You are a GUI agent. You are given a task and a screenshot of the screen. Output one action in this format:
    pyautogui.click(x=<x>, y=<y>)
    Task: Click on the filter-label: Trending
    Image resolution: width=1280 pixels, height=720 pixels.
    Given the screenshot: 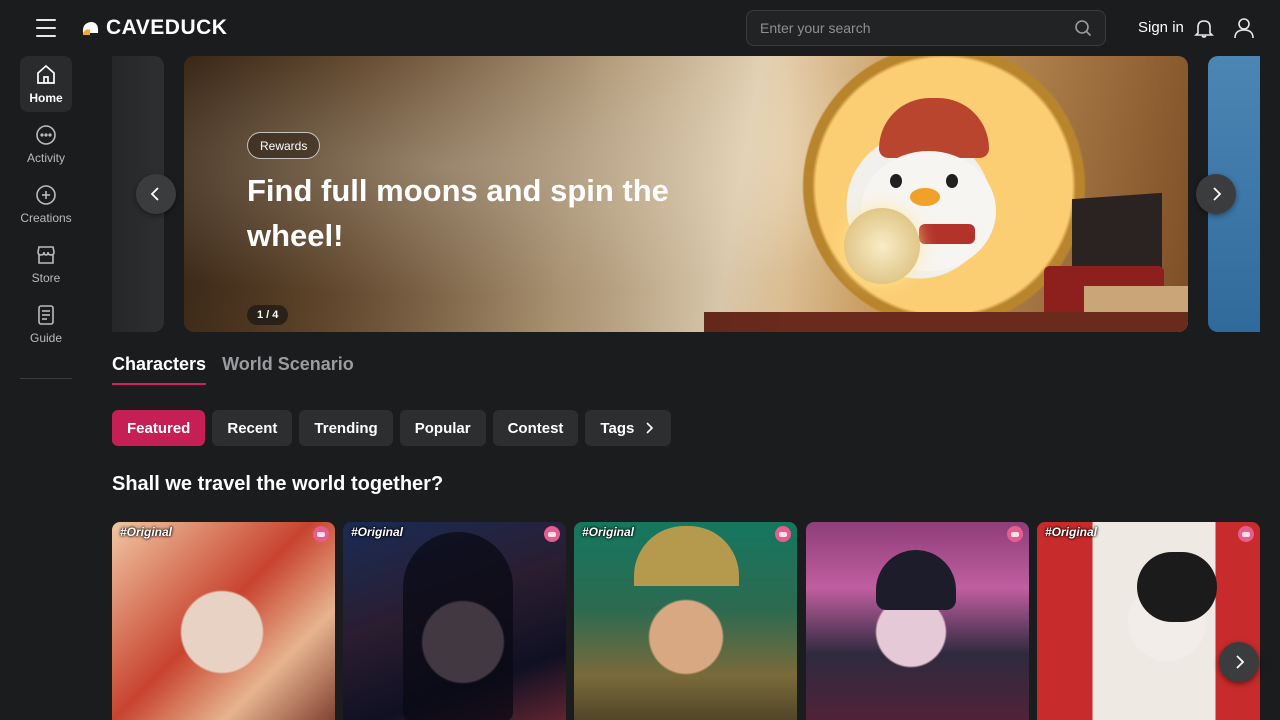 What is the action you would take?
    pyautogui.click(x=346, y=428)
    